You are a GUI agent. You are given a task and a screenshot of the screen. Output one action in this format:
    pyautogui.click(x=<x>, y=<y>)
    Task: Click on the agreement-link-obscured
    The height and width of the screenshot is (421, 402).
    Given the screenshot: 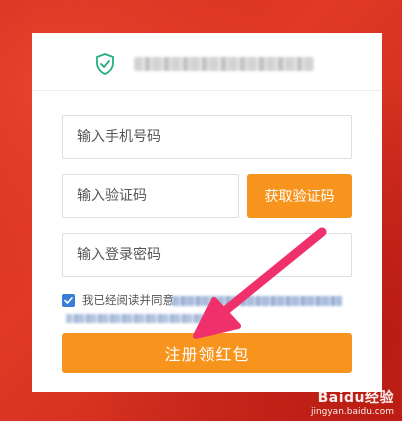 What is the action you would take?
    pyautogui.click(x=257, y=301)
    